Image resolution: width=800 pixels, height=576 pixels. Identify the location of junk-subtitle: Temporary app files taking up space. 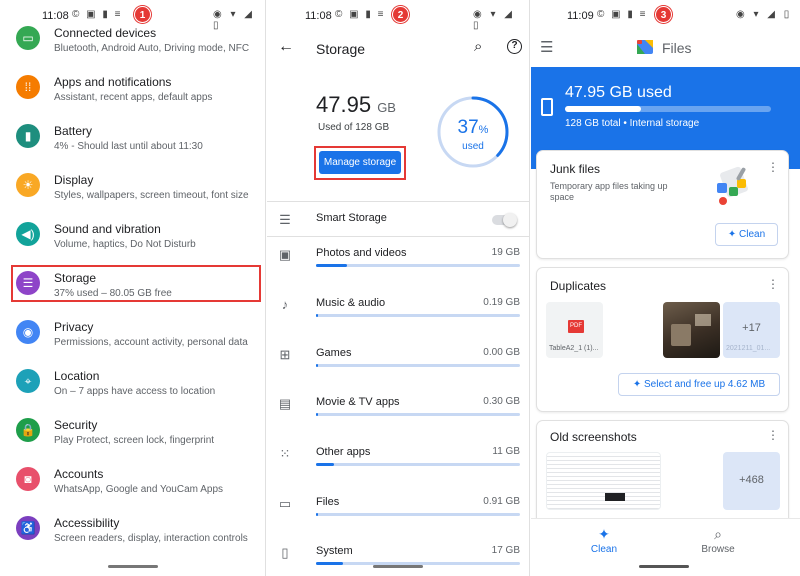
(609, 191).